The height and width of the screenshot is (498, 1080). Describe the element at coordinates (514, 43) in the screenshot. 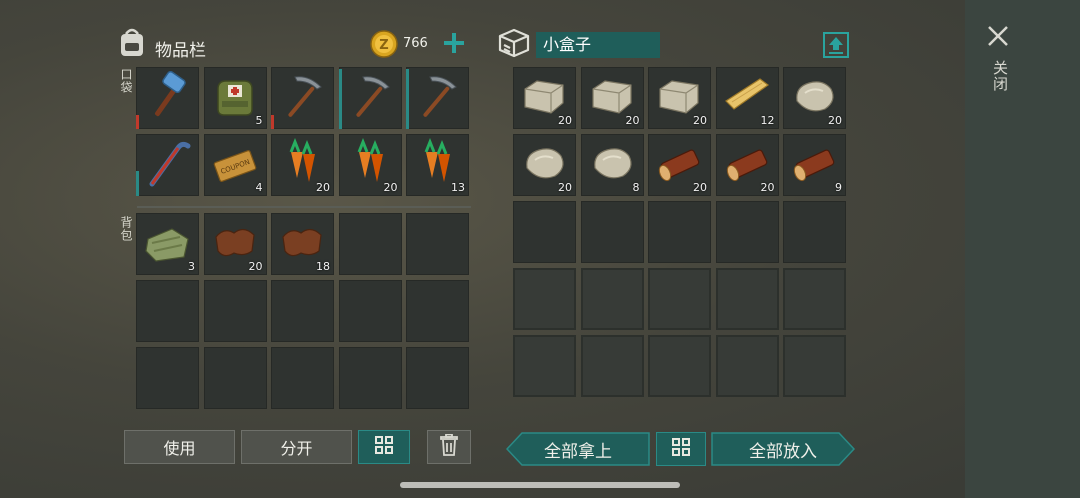

I see `box-icon` at that location.